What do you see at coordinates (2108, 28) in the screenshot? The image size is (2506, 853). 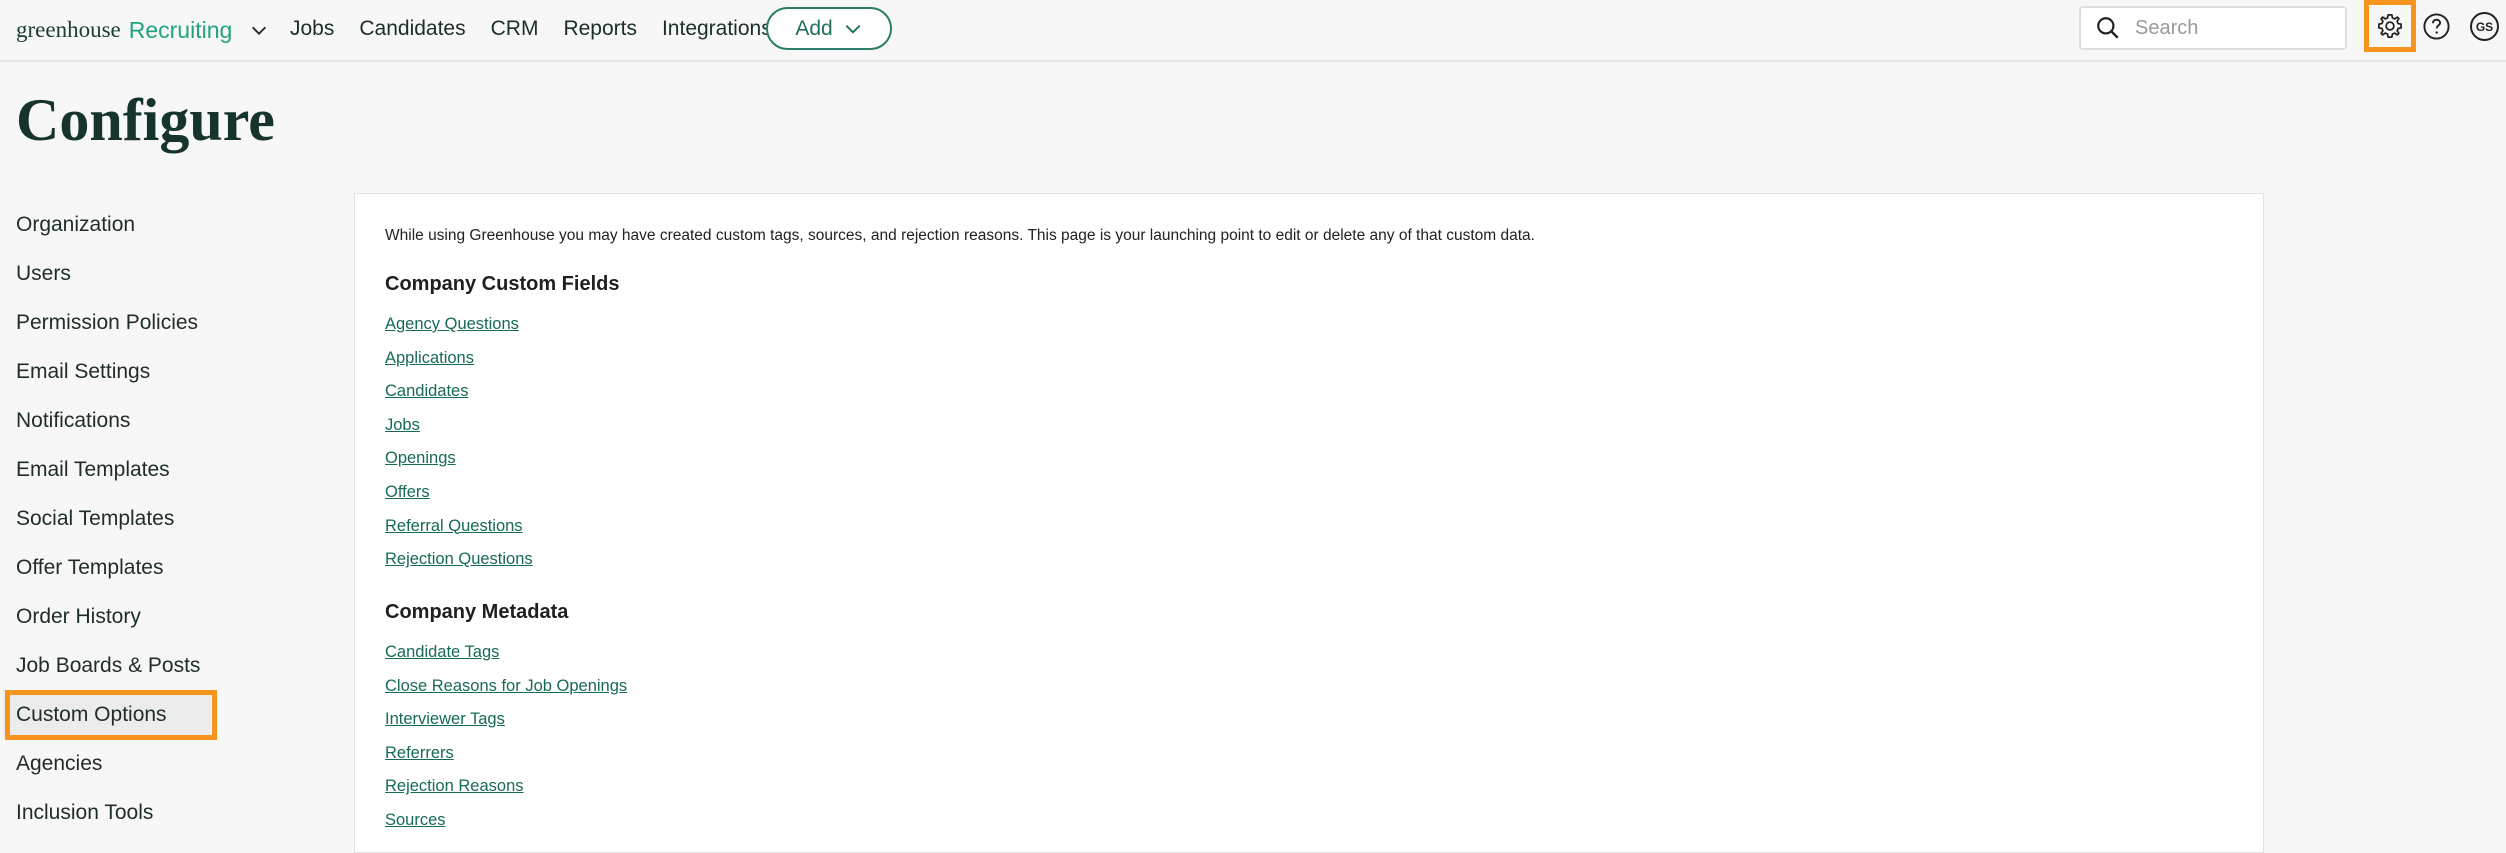 I see `search-icon` at bounding box center [2108, 28].